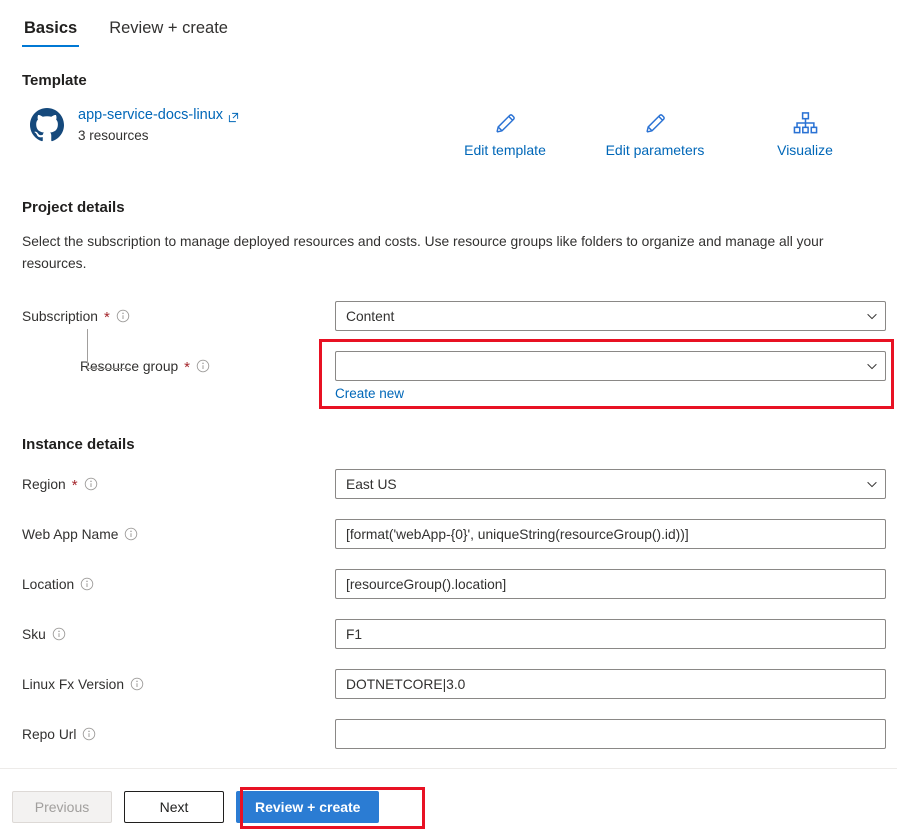 This screenshot has height=835, width=897. I want to click on subscription-label-group: Subscription *, so click(76, 316).